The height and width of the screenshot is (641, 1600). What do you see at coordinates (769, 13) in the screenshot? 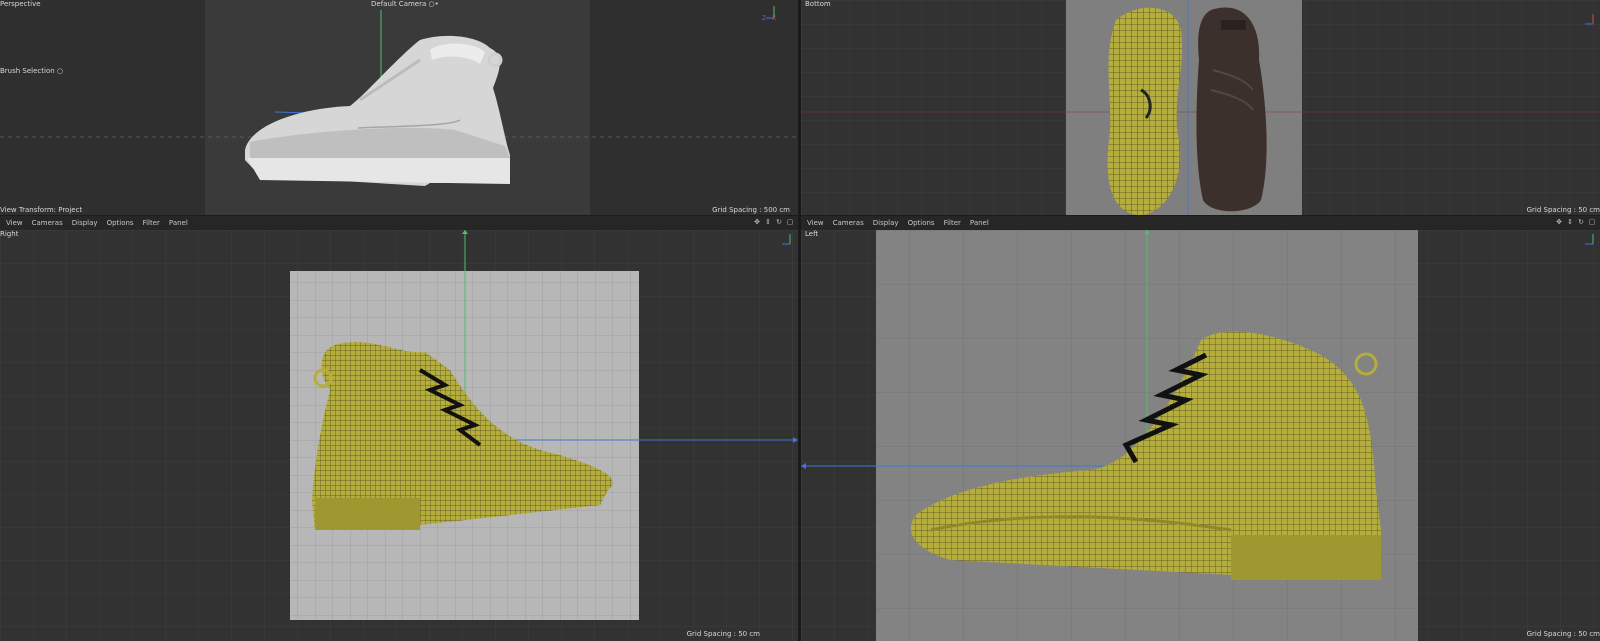
I see `axis-gizmo: Z X` at bounding box center [769, 13].